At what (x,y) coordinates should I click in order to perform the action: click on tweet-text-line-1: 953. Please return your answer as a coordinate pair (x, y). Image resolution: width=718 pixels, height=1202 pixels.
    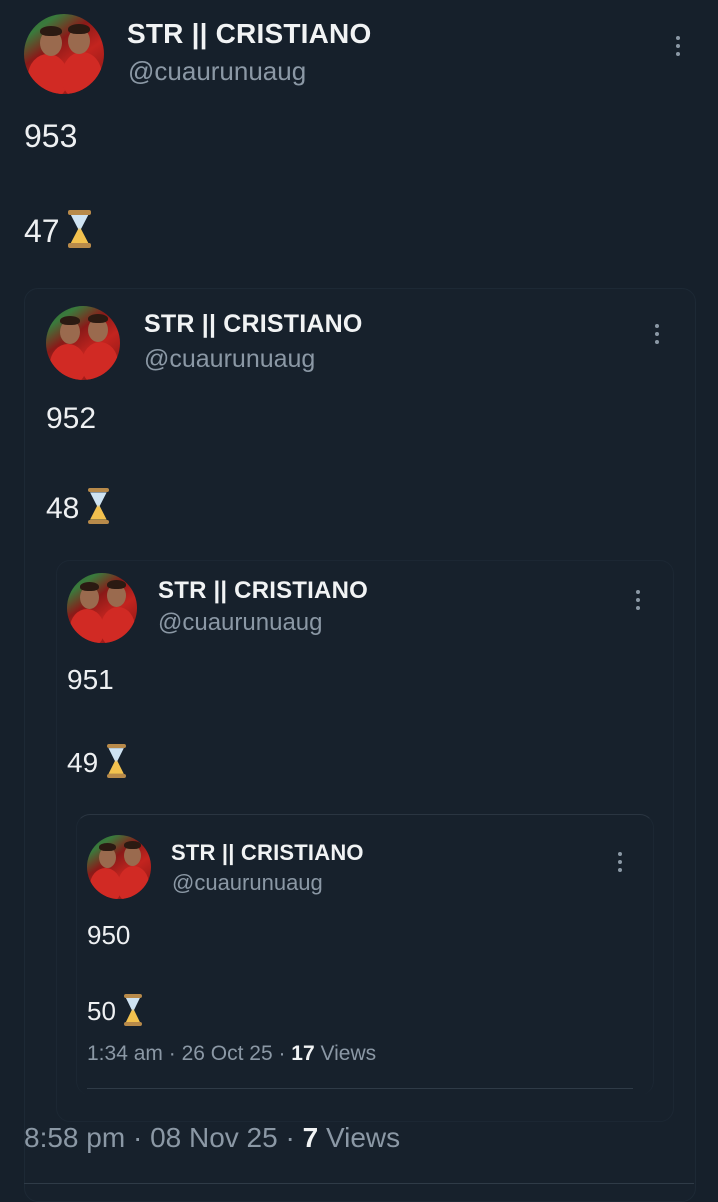
    Looking at the image, I should click on (51, 136).